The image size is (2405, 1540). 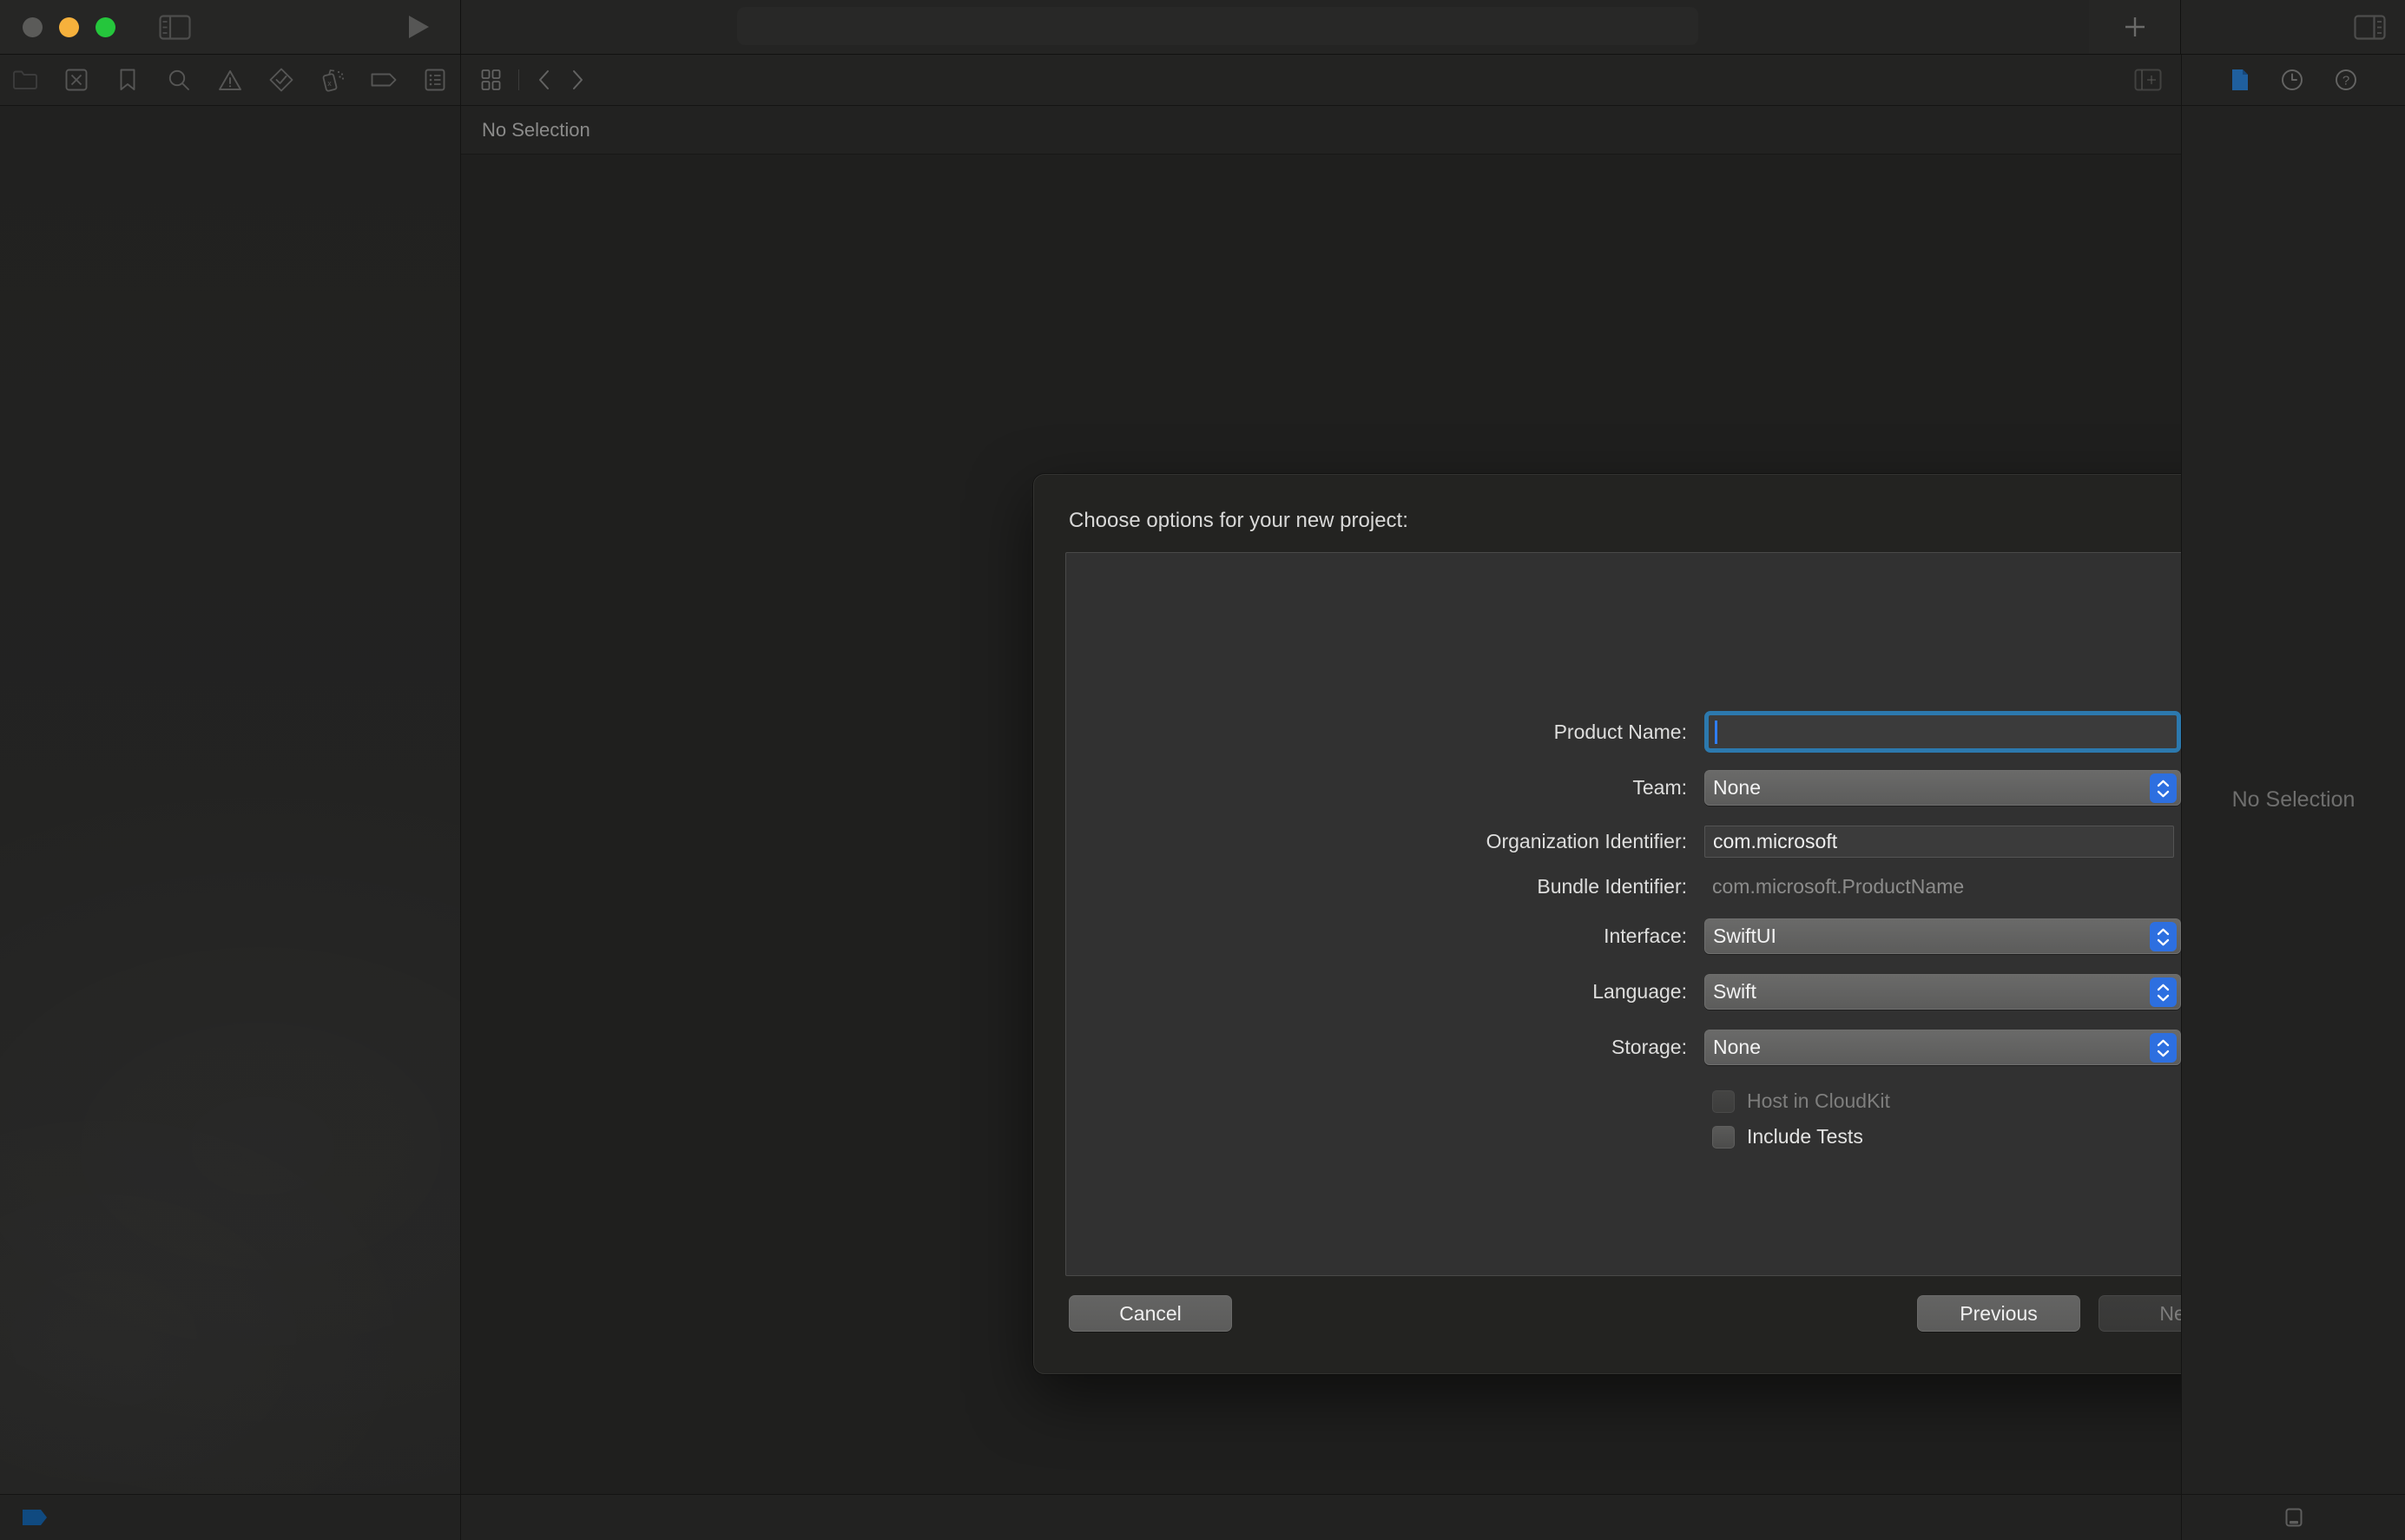 What do you see at coordinates (1942, 732) in the screenshot?
I see `product-name-input` at bounding box center [1942, 732].